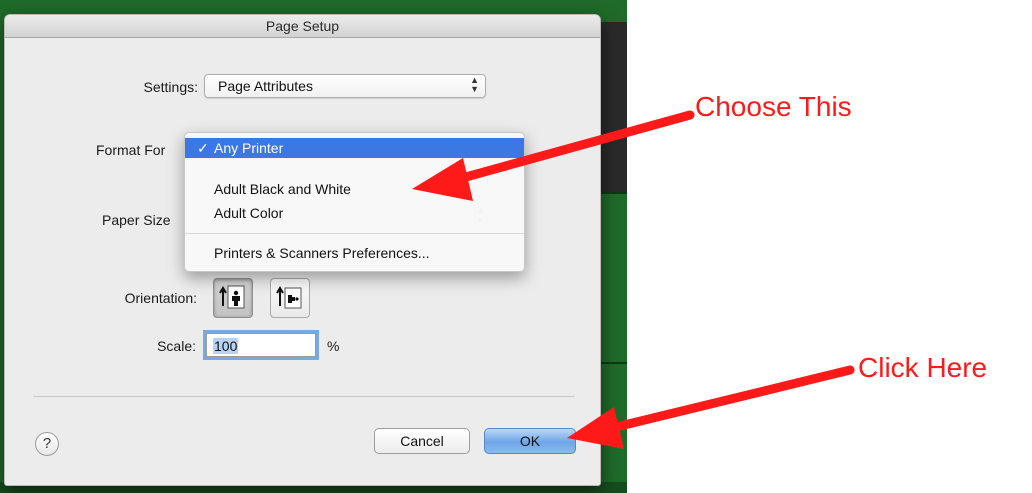 This screenshot has width=1032, height=493. Describe the element at coordinates (572, 147) in the screenshot. I see `choose-arrow-shaft` at that location.